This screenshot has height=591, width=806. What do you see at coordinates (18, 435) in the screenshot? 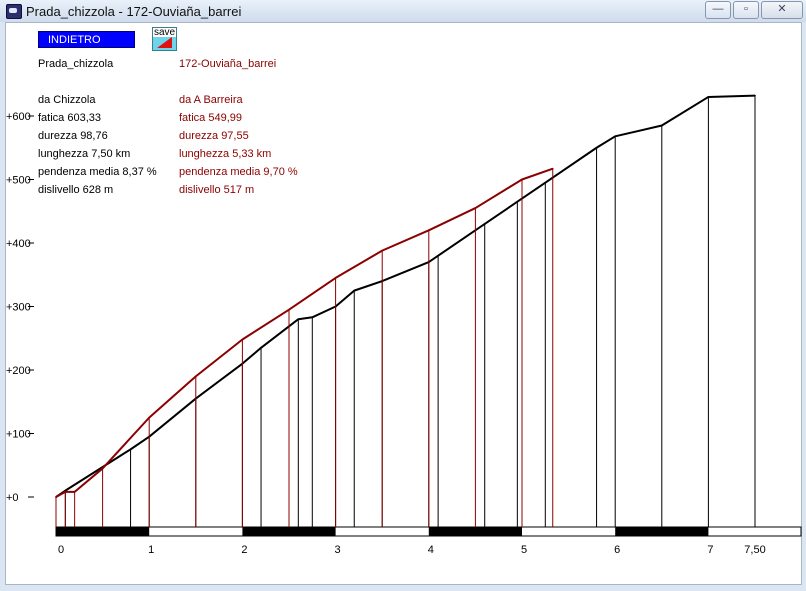
I see `y-tick-label: +100` at bounding box center [18, 435].